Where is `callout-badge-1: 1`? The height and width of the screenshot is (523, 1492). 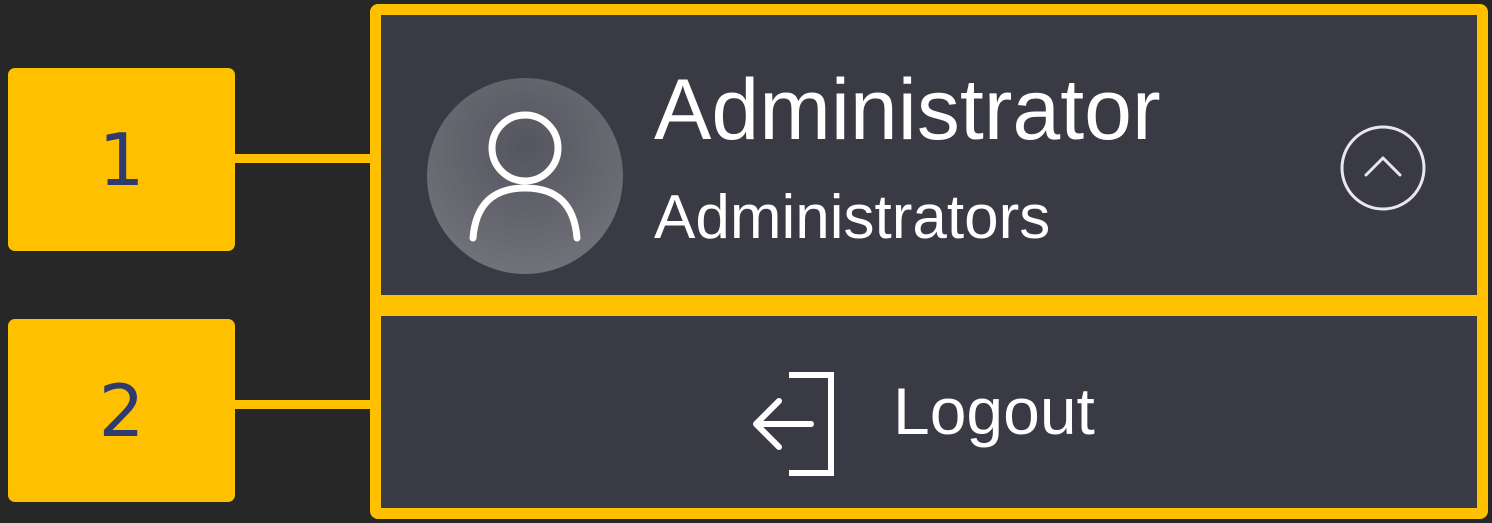
callout-badge-1: 1 is located at coordinates (121, 159).